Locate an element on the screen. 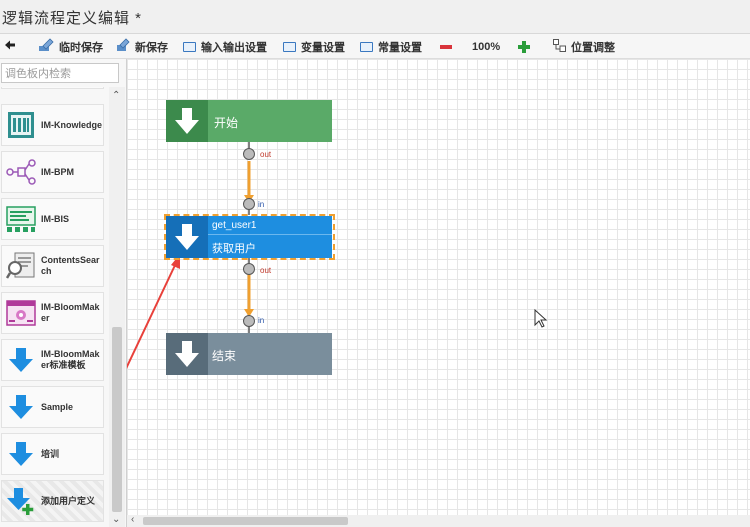 The image size is (750, 527). palette-item-label: ContentsSearch is located at coordinates (70, 265).